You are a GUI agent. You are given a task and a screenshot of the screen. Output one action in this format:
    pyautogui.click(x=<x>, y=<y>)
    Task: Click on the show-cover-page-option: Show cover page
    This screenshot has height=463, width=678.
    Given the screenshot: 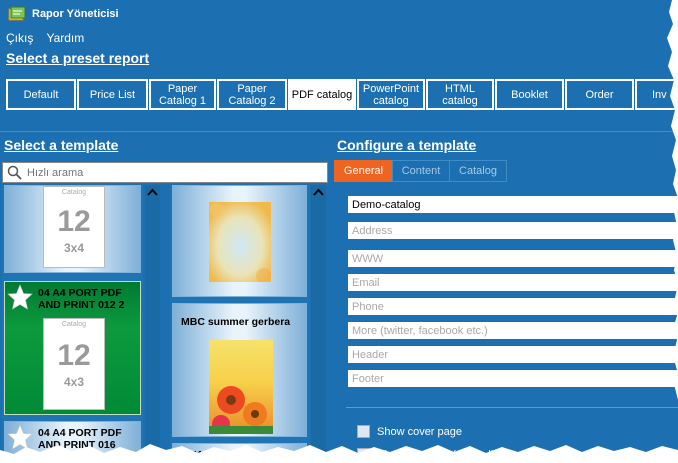 What is the action you would take?
    pyautogui.click(x=409, y=431)
    